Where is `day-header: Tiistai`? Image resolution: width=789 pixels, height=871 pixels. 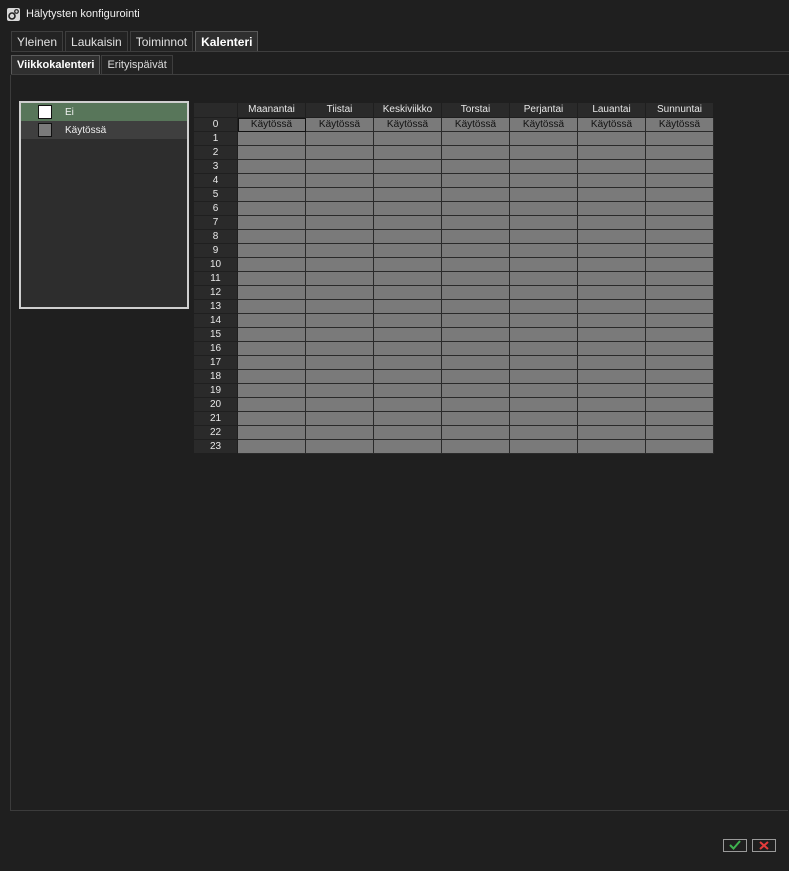
day-header: Tiistai is located at coordinates (339, 110).